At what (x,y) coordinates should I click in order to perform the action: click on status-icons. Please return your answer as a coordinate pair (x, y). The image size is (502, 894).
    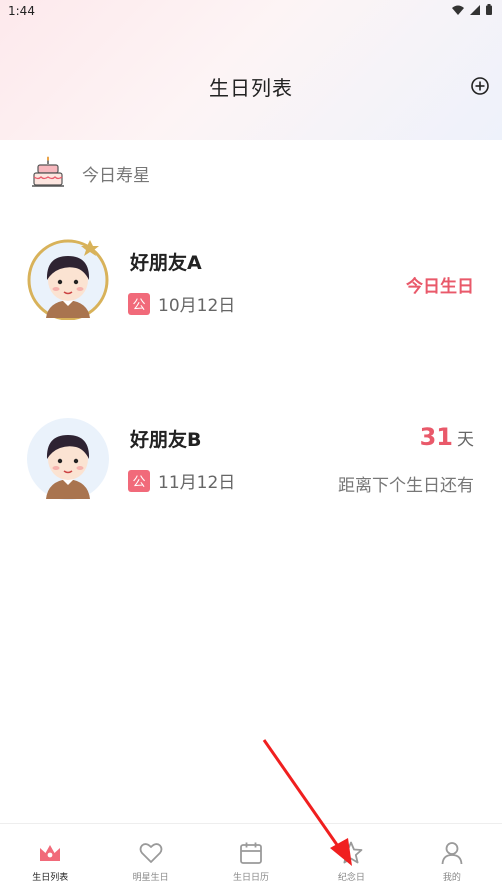
    Looking at the image, I should click on (472, 9).